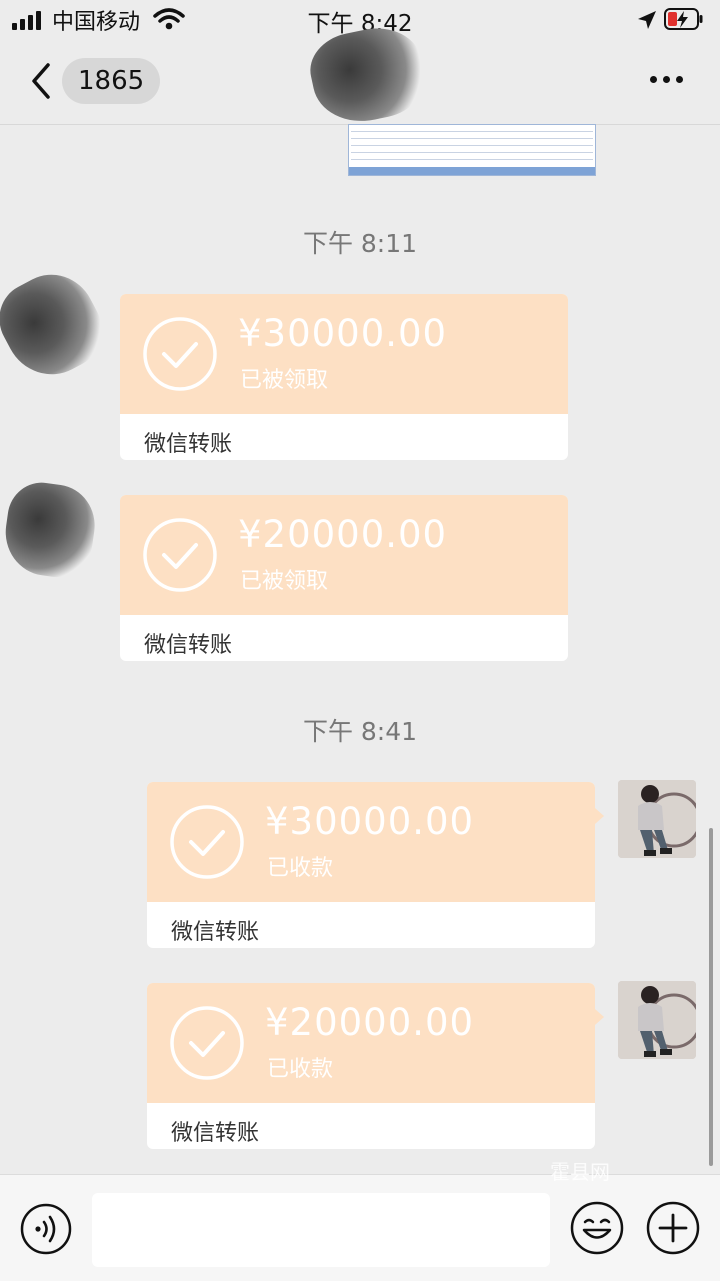 The image size is (720, 1281). What do you see at coordinates (111, 81) in the screenshot?
I see `unread-count-badge: 1865` at bounding box center [111, 81].